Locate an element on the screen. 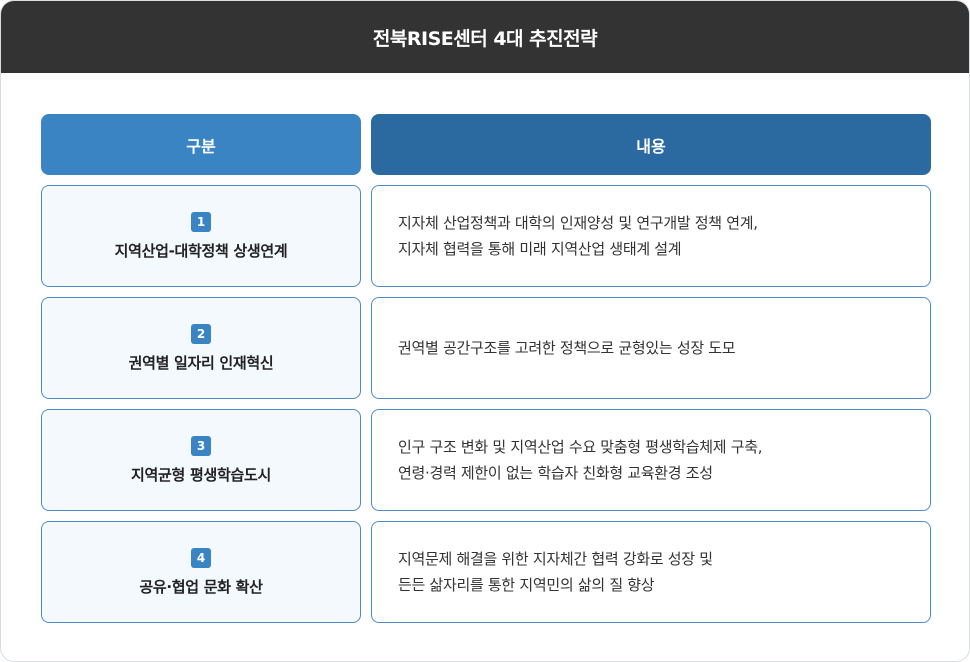 This screenshot has height=662, width=970. content-line: 지자체 산업정책과 대학의 인재양성 및 연구개발 정책 연계, is located at coordinates (578, 223).